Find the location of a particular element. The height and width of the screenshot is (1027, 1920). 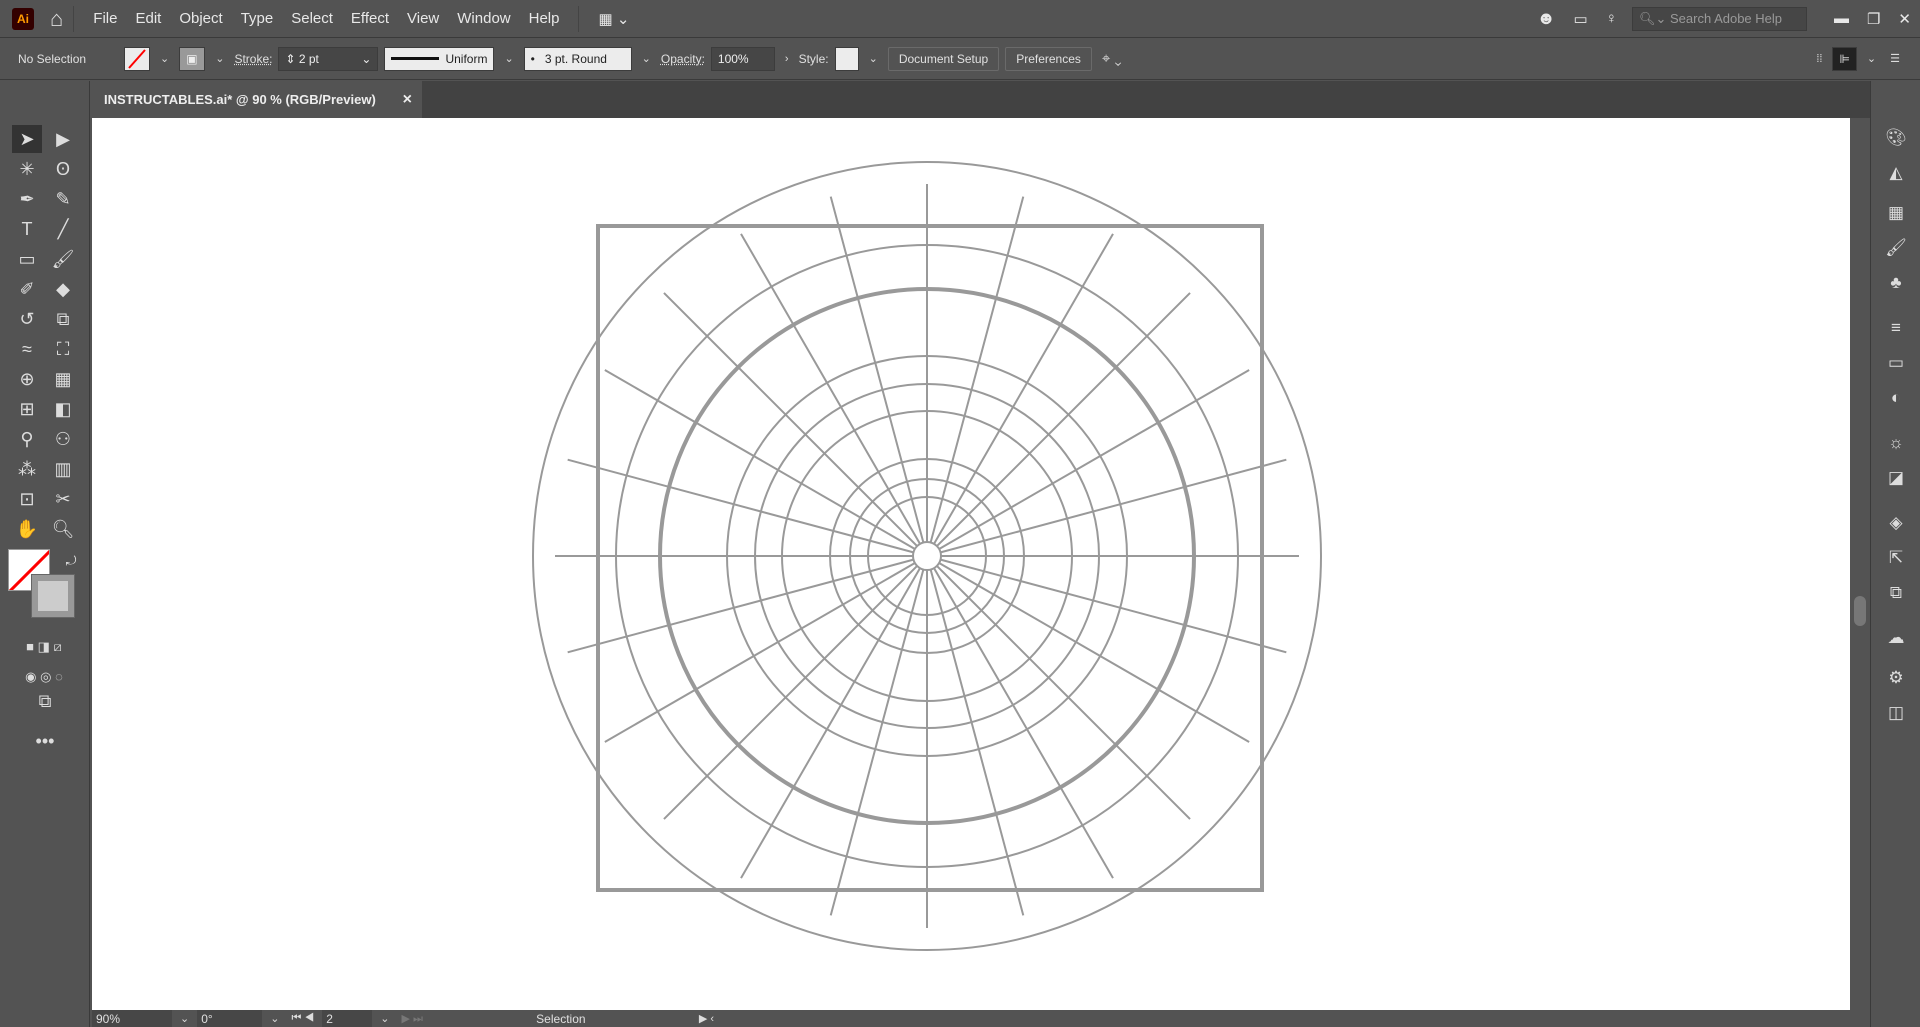

column-graph-tool-icon: ▥ is located at coordinates (63, 469).